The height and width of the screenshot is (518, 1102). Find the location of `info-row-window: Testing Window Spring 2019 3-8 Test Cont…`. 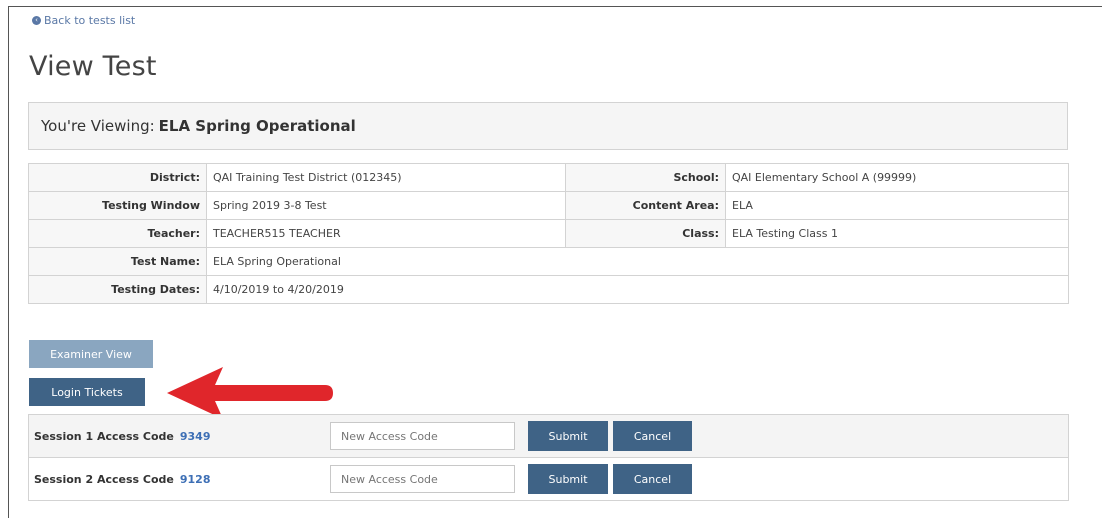

info-row-window: Testing Window Spring 2019 3-8 Test Cont… is located at coordinates (548, 205).